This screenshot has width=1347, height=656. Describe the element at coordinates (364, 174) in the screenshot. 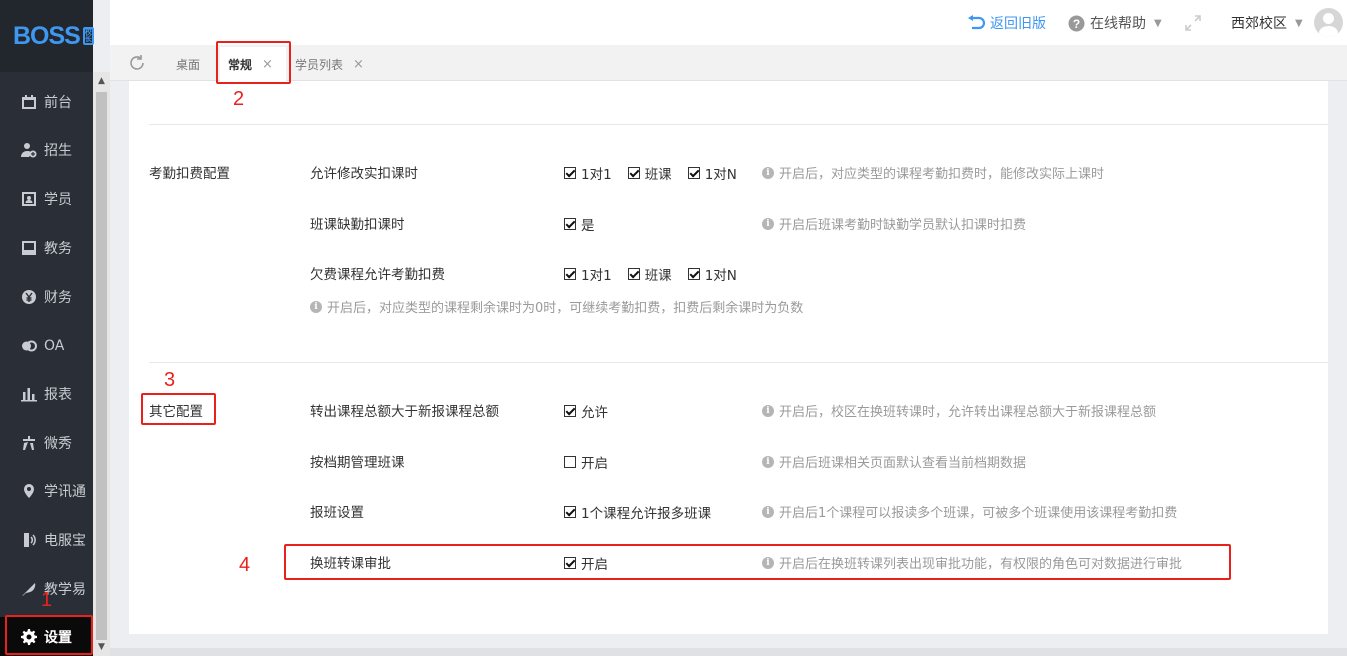

I see `row-label: 允许修改实扣课时` at that location.